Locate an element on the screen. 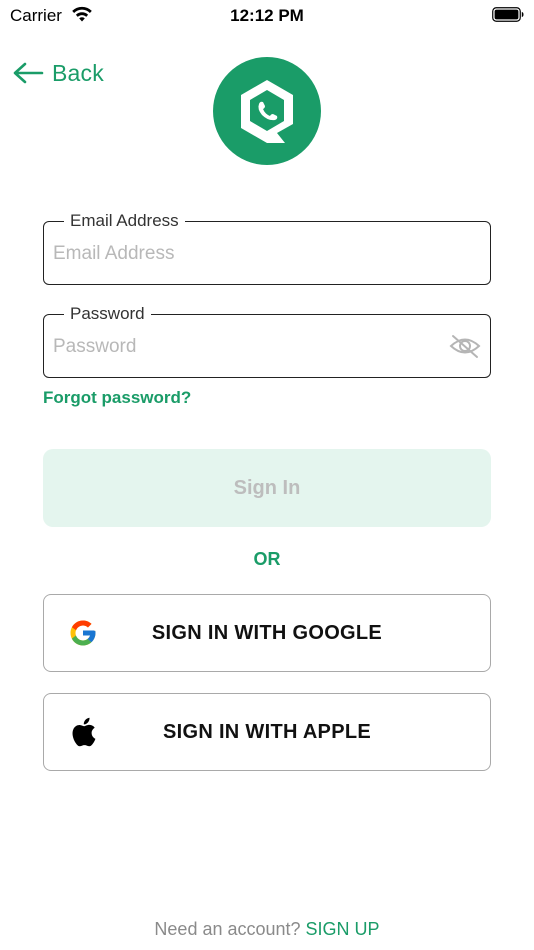 Image resolution: width=534 pixels, height=950 pixels. phone-hexagon-logo-icon is located at coordinates (267, 111).